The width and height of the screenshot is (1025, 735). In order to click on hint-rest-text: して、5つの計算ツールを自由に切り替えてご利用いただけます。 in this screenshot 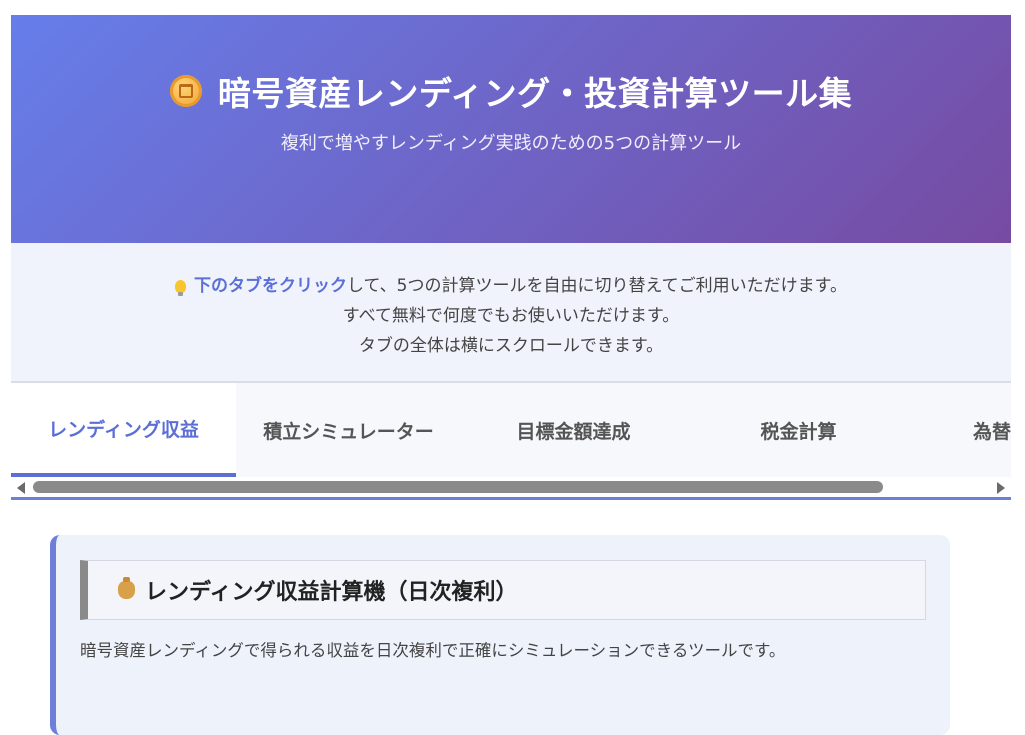, I will do `click(597, 286)`.